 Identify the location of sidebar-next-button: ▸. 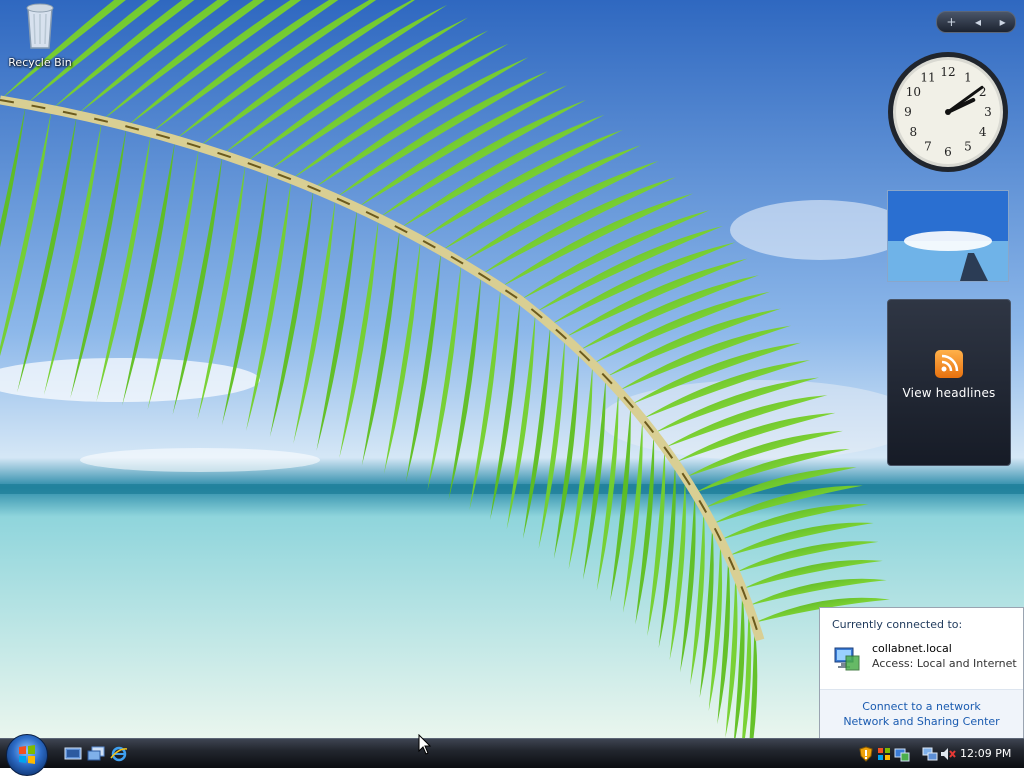
(1003, 22).